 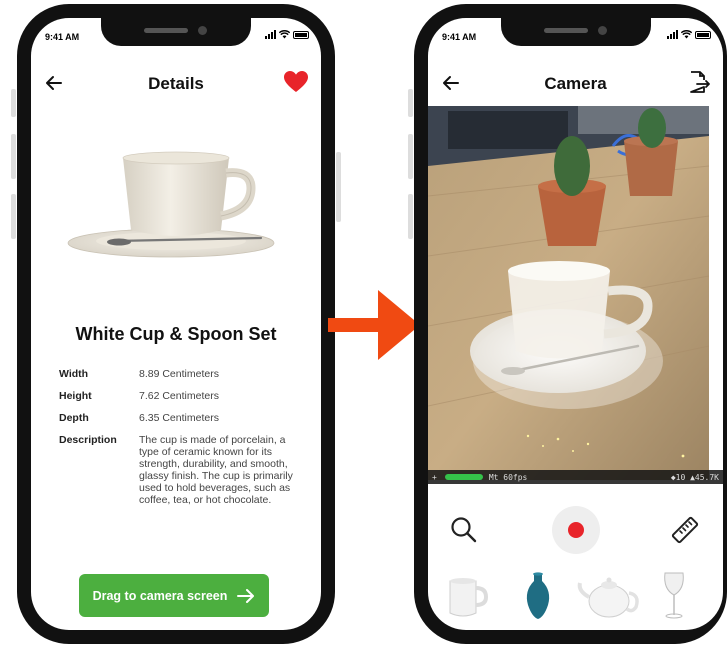 I want to click on spec-label: Height, so click(x=75, y=396).